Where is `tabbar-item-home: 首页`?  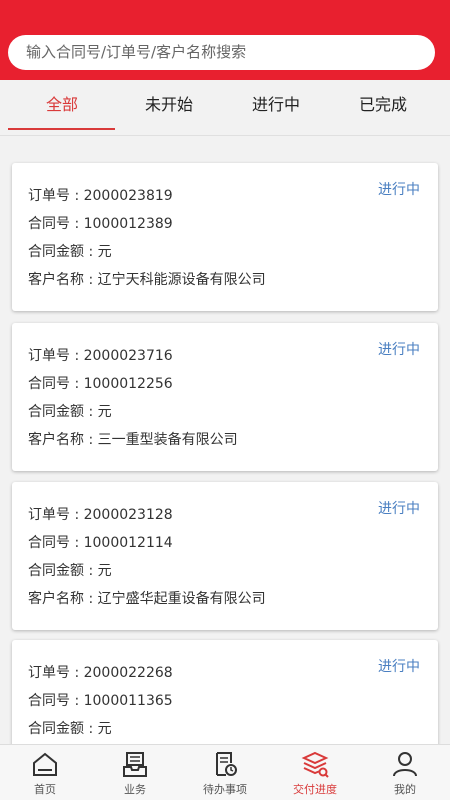 tabbar-item-home: 首页 is located at coordinates (45, 772).